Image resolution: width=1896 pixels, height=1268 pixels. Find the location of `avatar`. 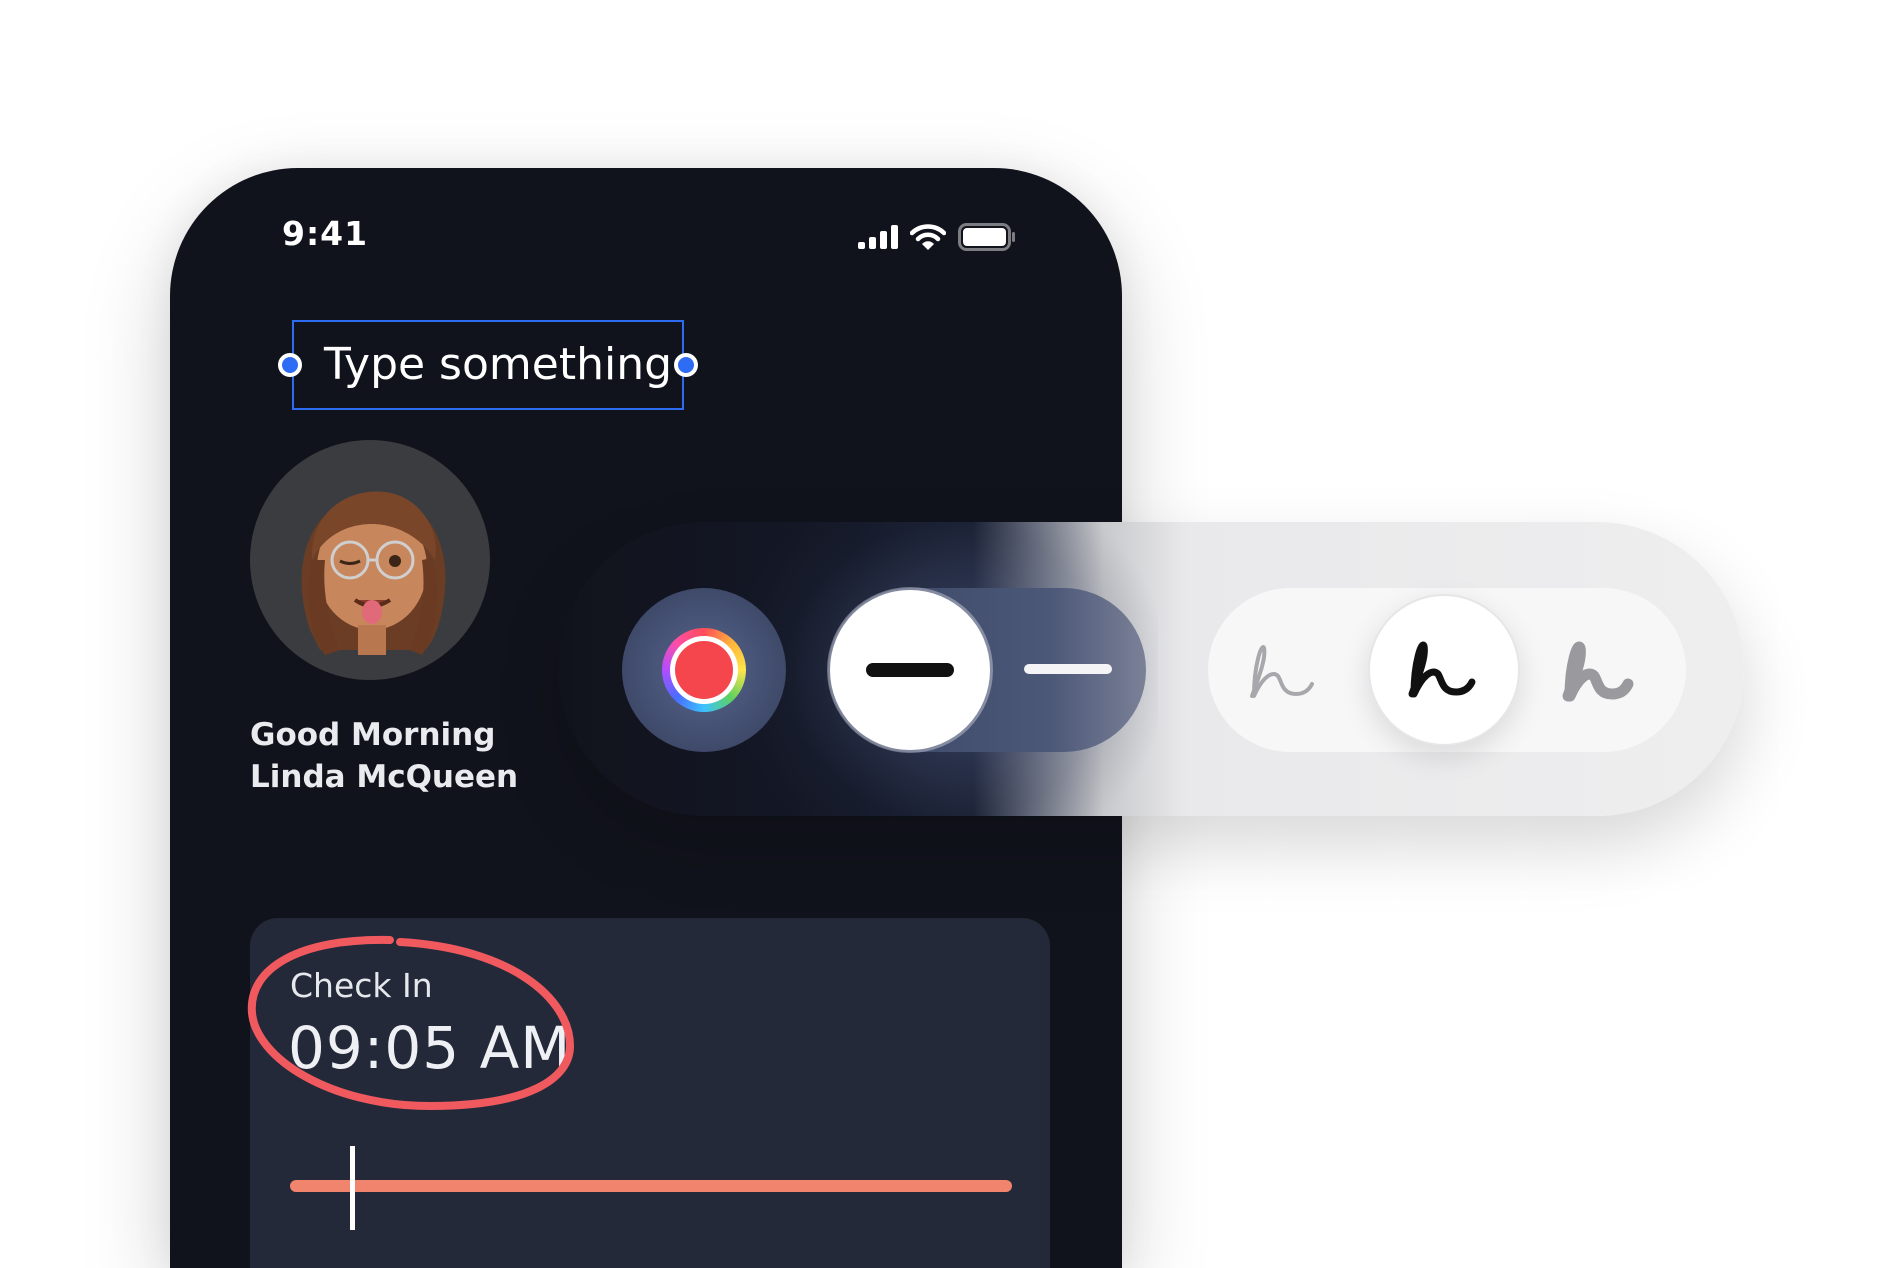

avatar is located at coordinates (370, 560).